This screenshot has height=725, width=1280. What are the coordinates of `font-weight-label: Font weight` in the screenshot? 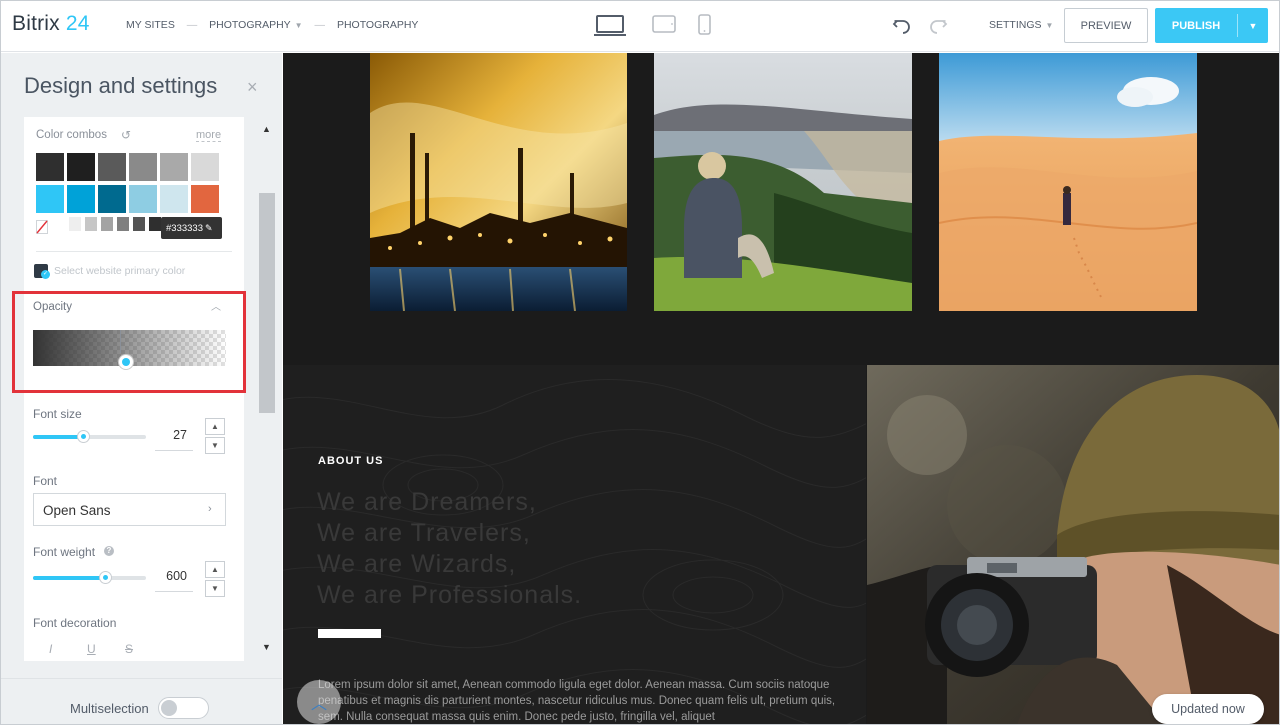 It's located at (64, 552).